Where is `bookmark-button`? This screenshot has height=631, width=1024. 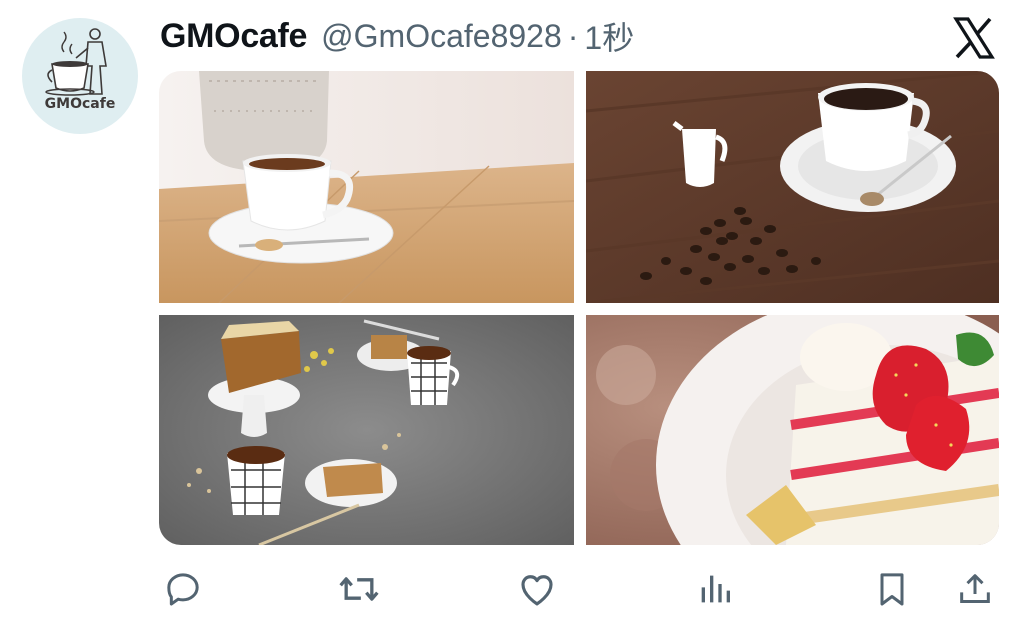 bookmark-button is located at coordinates (892, 589).